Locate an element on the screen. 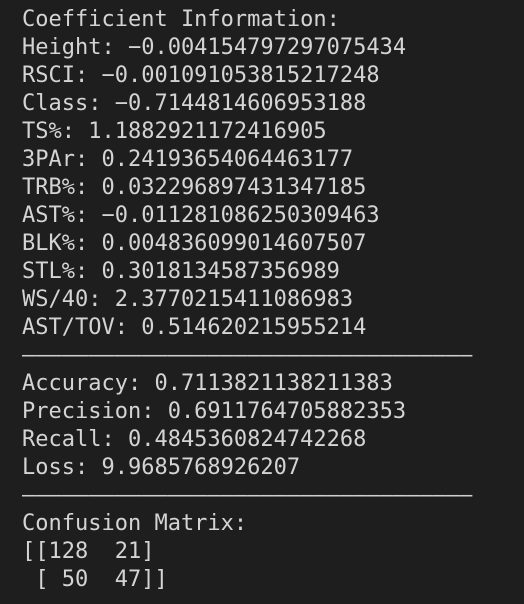 The image size is (524, 604). confusion-matrix-row: [ 50 47]] is located at coordinates (95, 579).